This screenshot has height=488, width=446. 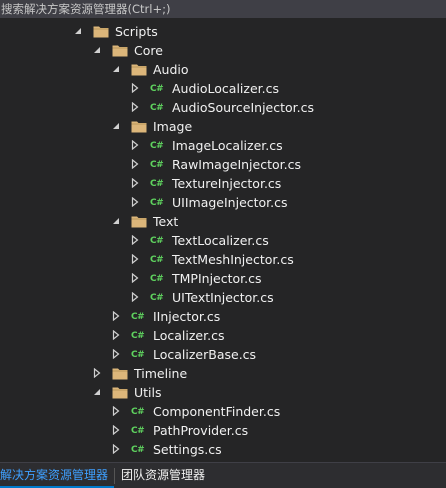 I want to click on tree-item-label: TextMeshInjector.cs, so click(x=233, y=259).